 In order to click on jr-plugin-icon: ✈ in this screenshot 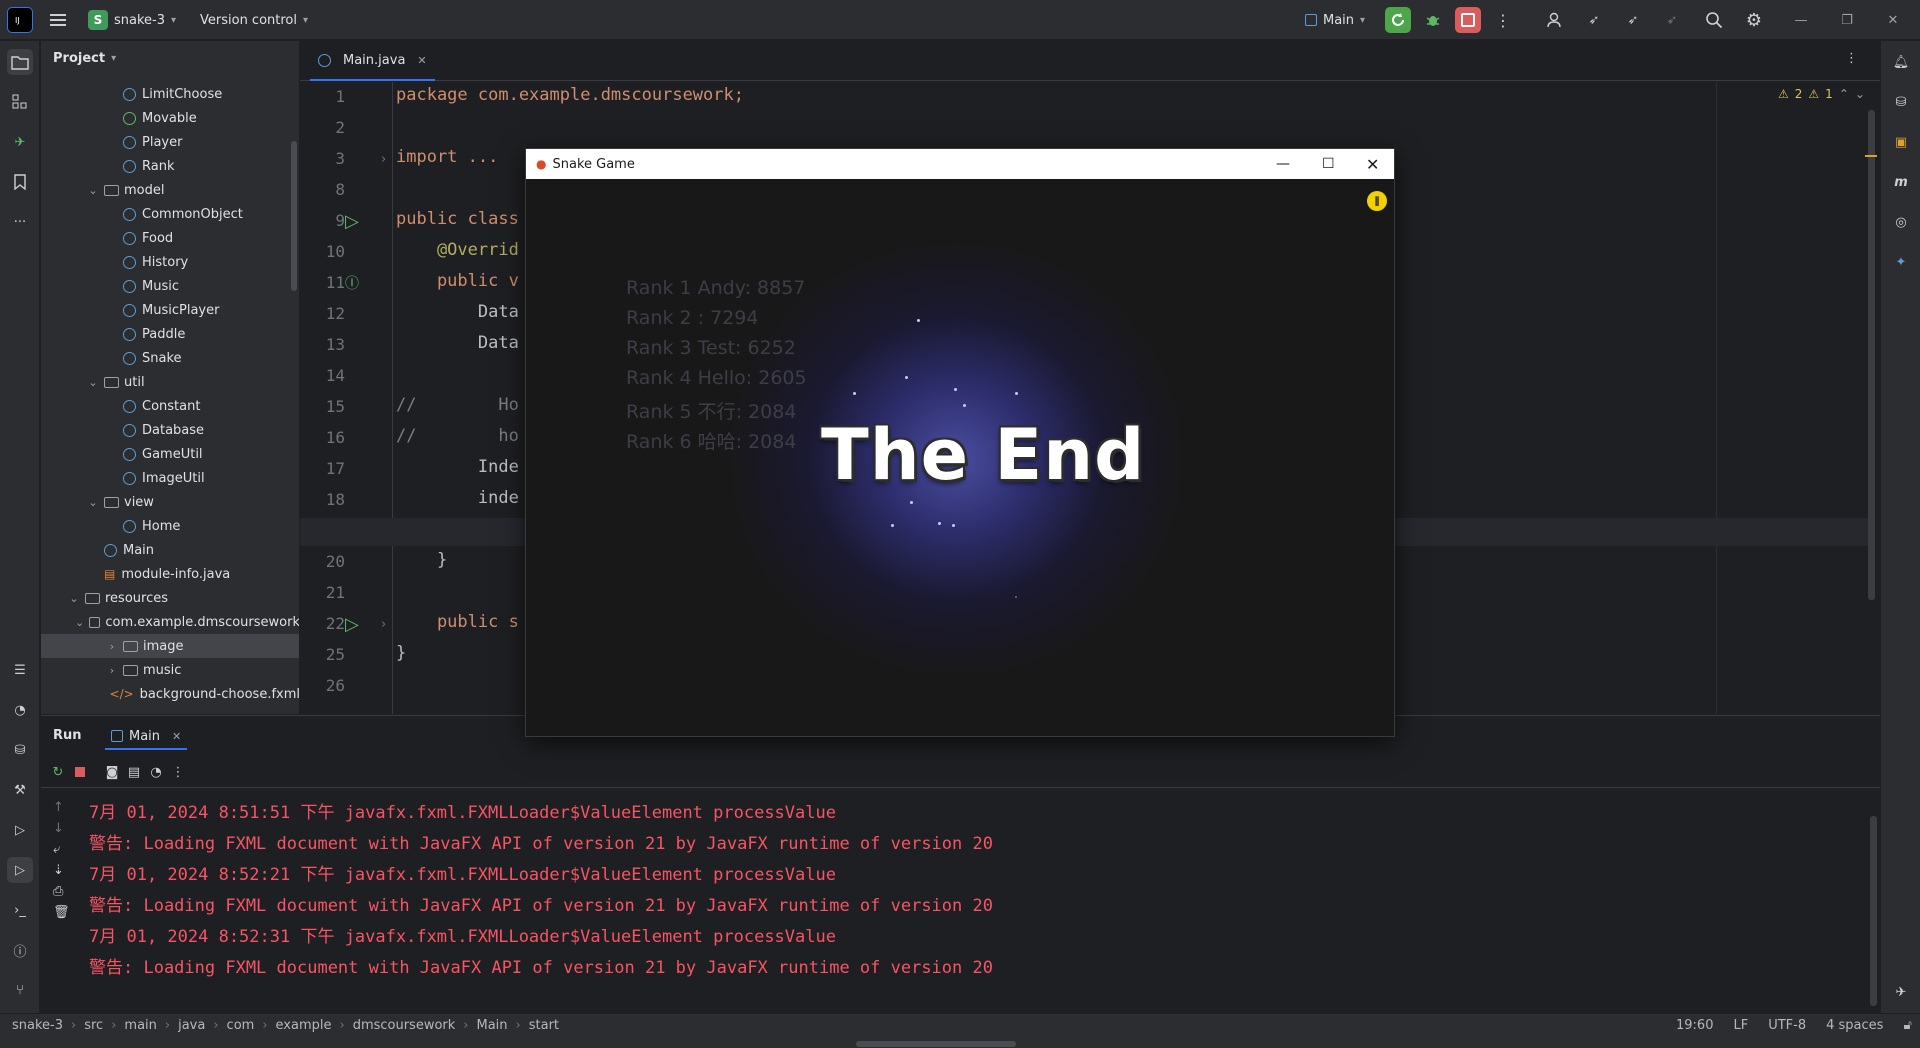, I will do `click(20, 142)`.